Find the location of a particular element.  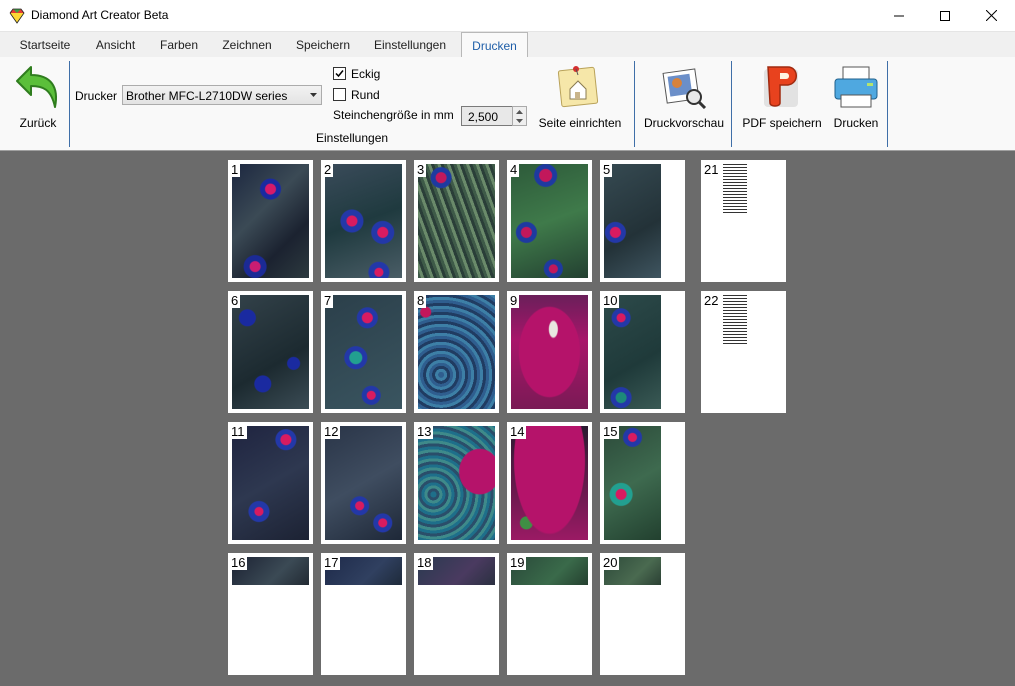

page-number: 21 is located at coordinates (712, 169).